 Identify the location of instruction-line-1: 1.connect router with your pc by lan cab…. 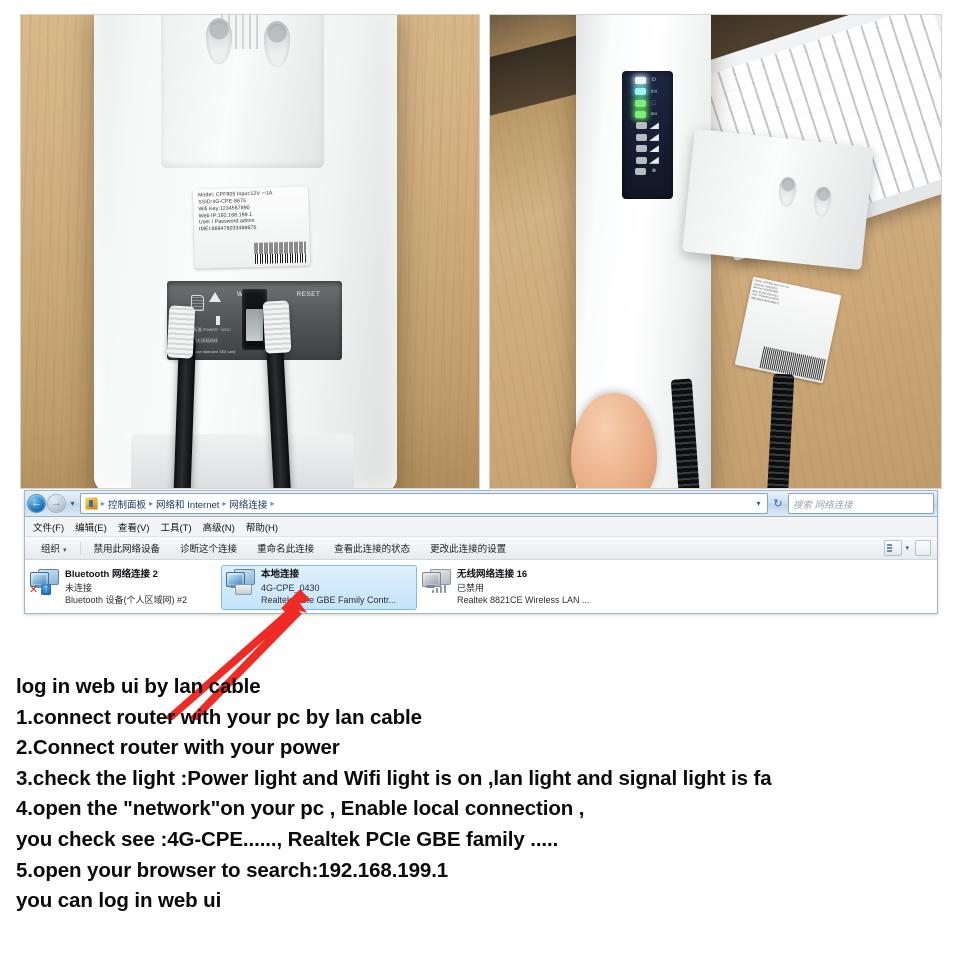
(219, 717).